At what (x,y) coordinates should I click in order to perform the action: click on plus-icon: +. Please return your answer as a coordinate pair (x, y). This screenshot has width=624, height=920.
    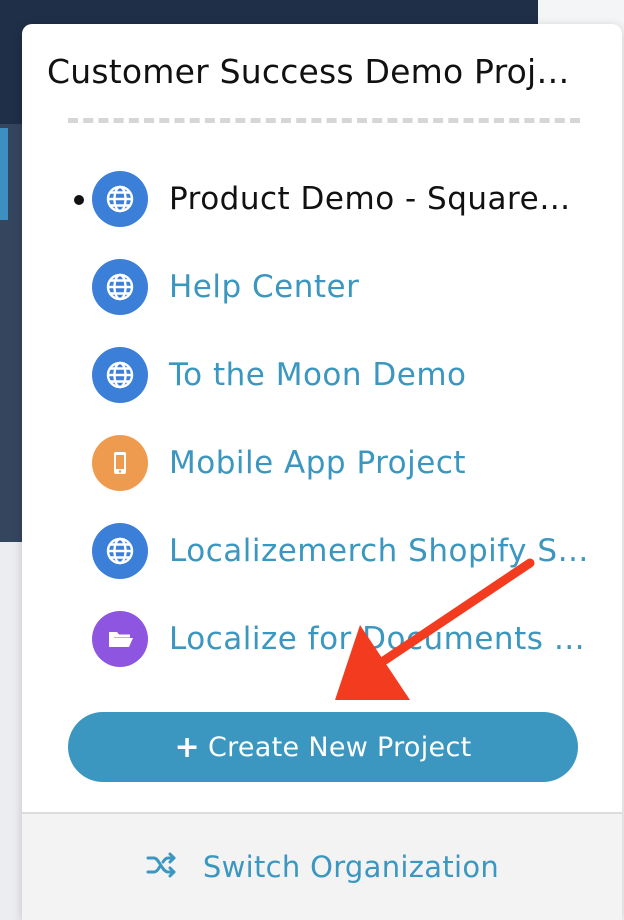
    Looking at the image, I should click on (187, 747).